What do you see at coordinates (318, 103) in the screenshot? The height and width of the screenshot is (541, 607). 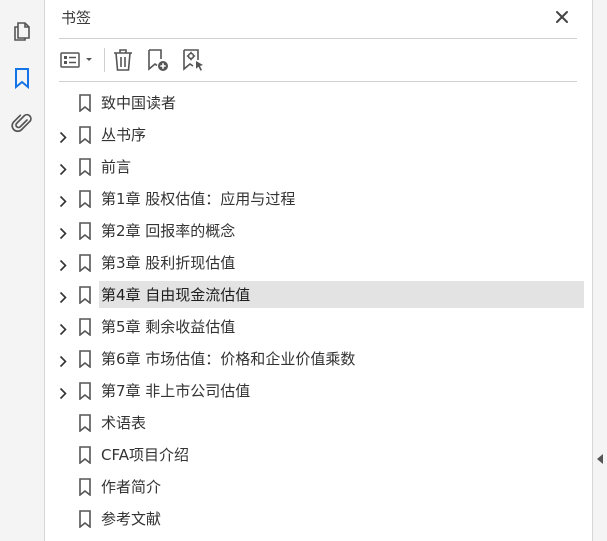 I see `bookmark-item: 致中国读者` at bounding box center [318, 103].